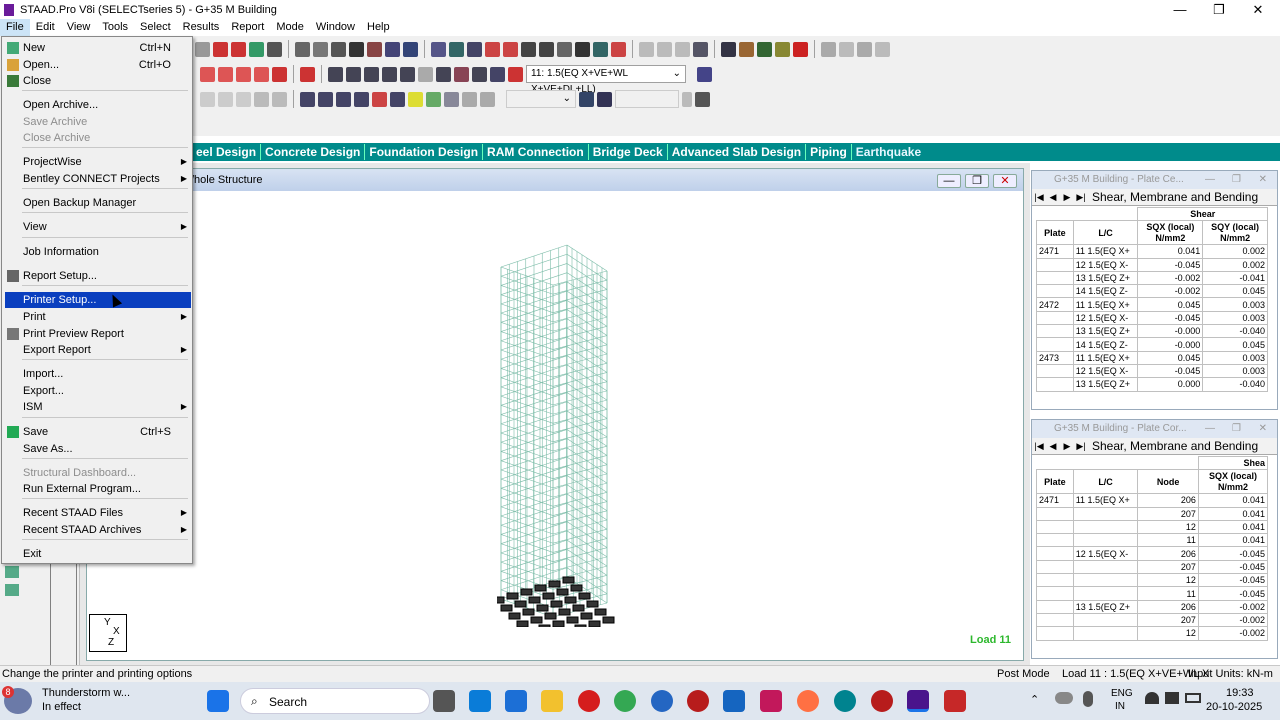 The height and width of the screenshot is (720, 1280). What do you see at coordinates (225, 99) in the screenshot?
I see `snap-grid-icon` at bounding box center [225, 99].